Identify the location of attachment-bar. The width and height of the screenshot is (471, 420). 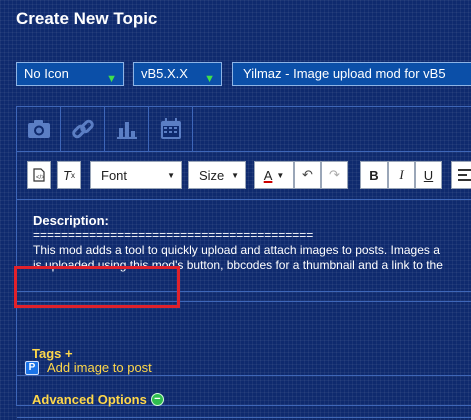
(244, 129).